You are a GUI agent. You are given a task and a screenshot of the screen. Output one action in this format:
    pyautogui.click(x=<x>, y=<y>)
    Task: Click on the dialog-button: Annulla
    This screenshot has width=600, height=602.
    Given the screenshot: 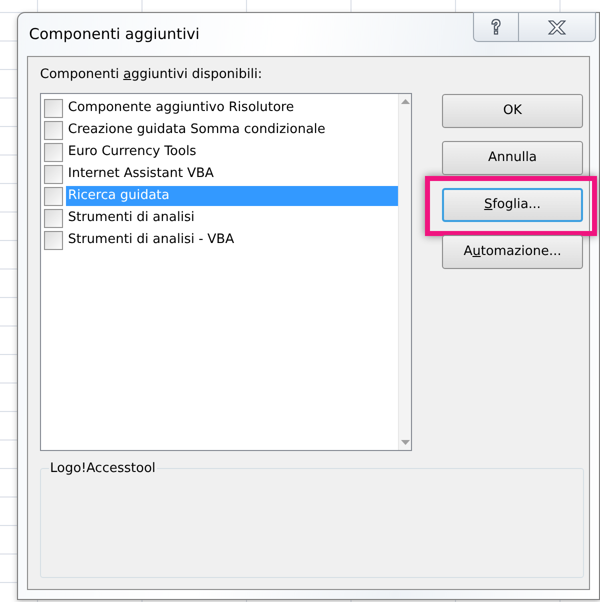 What is the action you would take?
    pyautogui.click(x=512, y=158)
    